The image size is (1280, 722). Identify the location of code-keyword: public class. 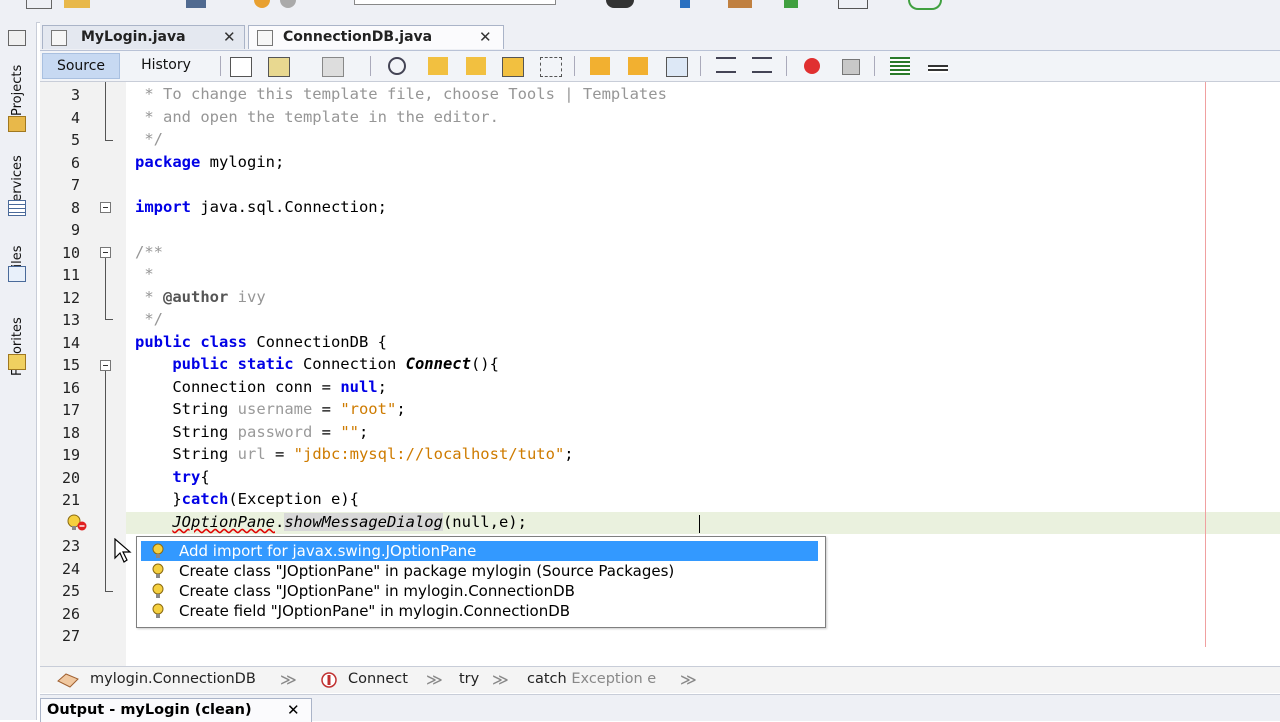
(191, 342).